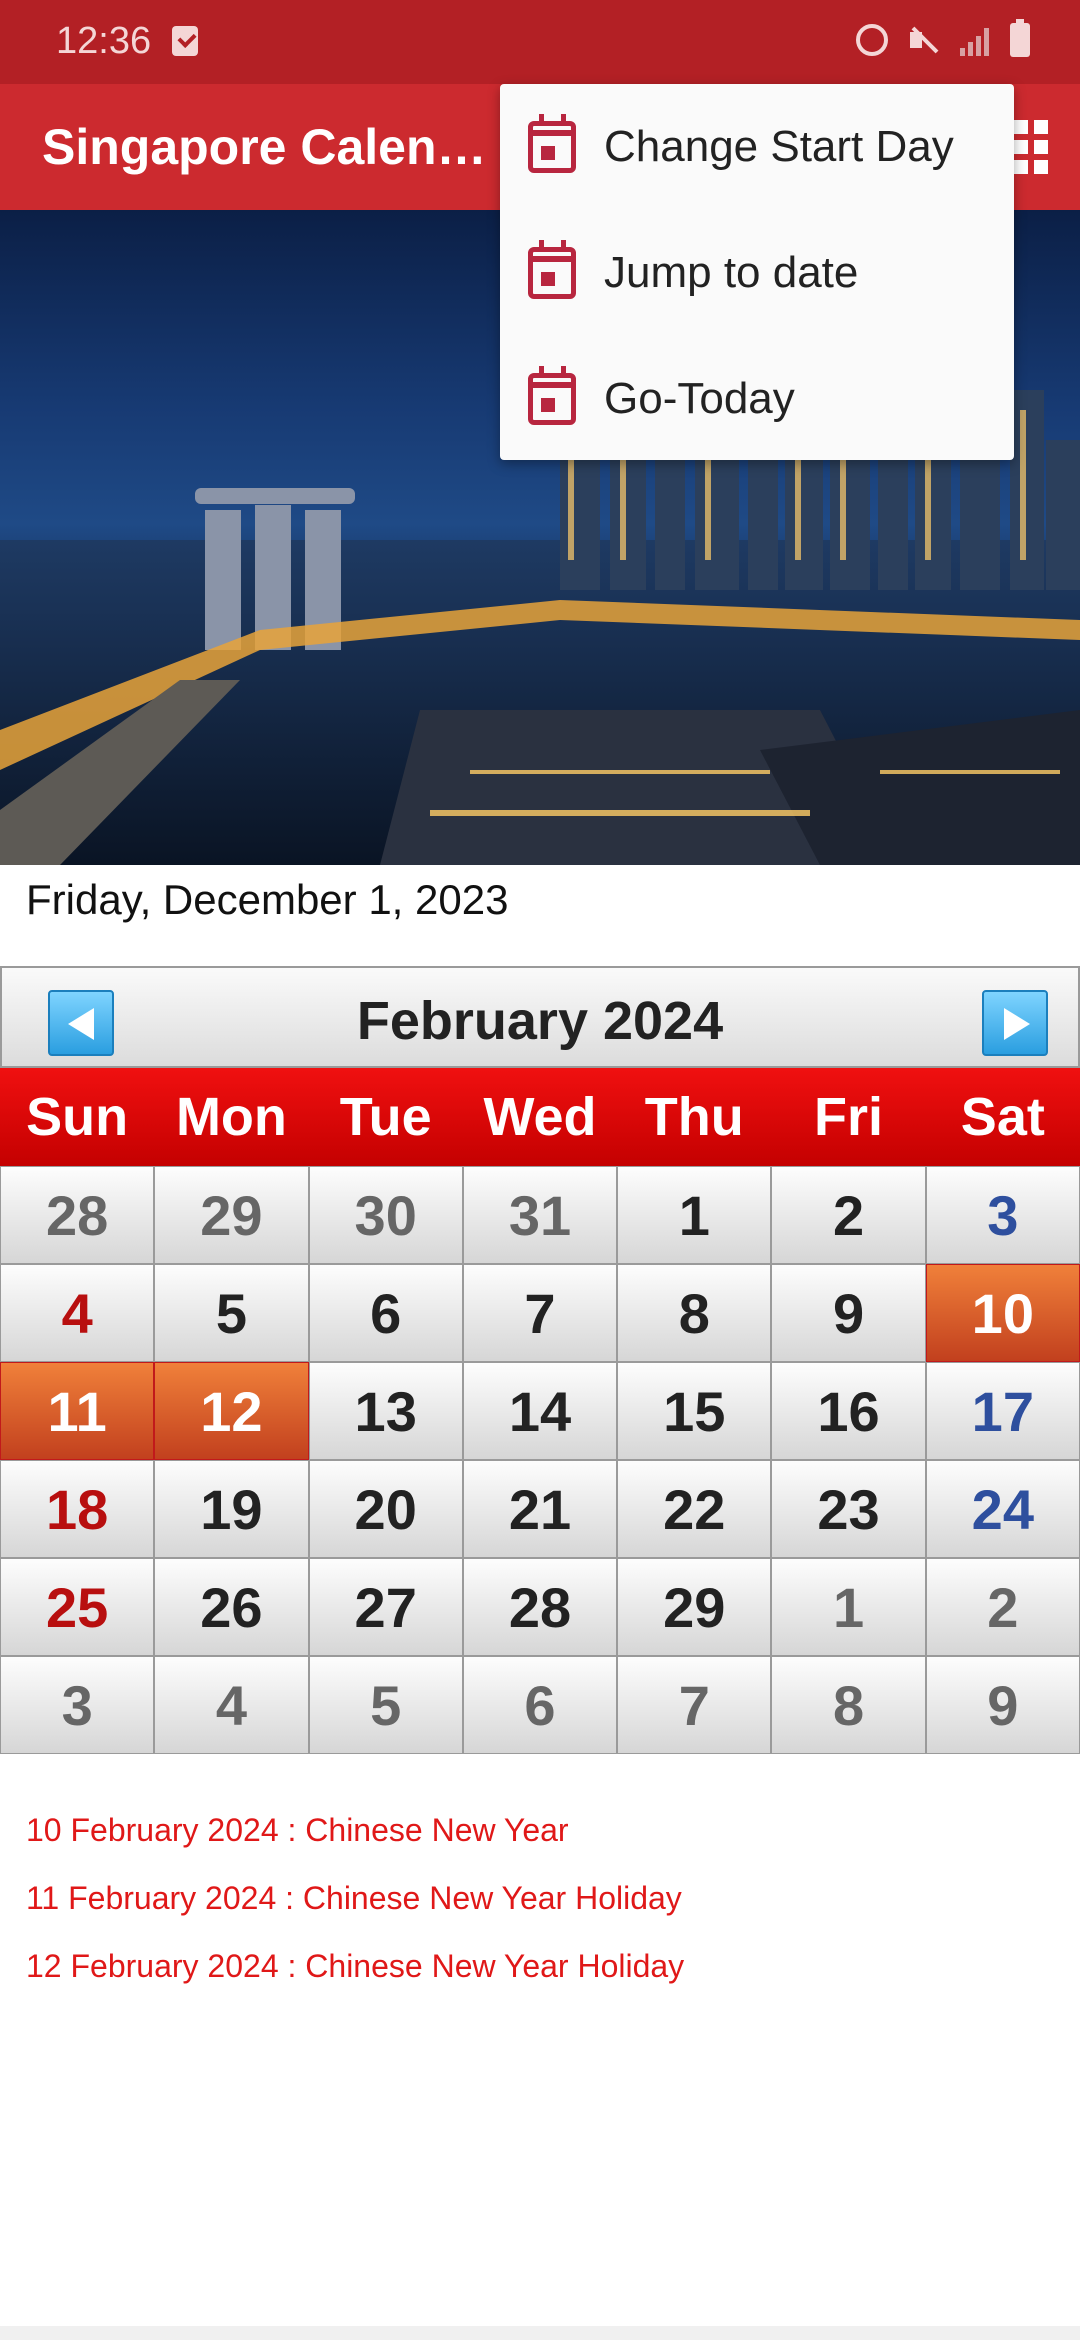  Describe the element at coordinates (1002, 1313) in the screenshot. I see `holiday-day-cell: 10` at that location.